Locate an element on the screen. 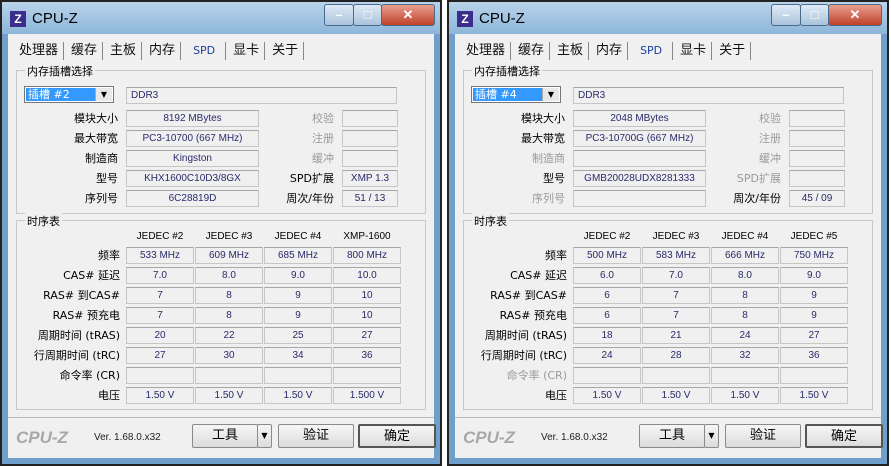 The width and height of the screenshot is (891, 466). spd-value: 8192 MBytes is located at coordinates (192, 118).